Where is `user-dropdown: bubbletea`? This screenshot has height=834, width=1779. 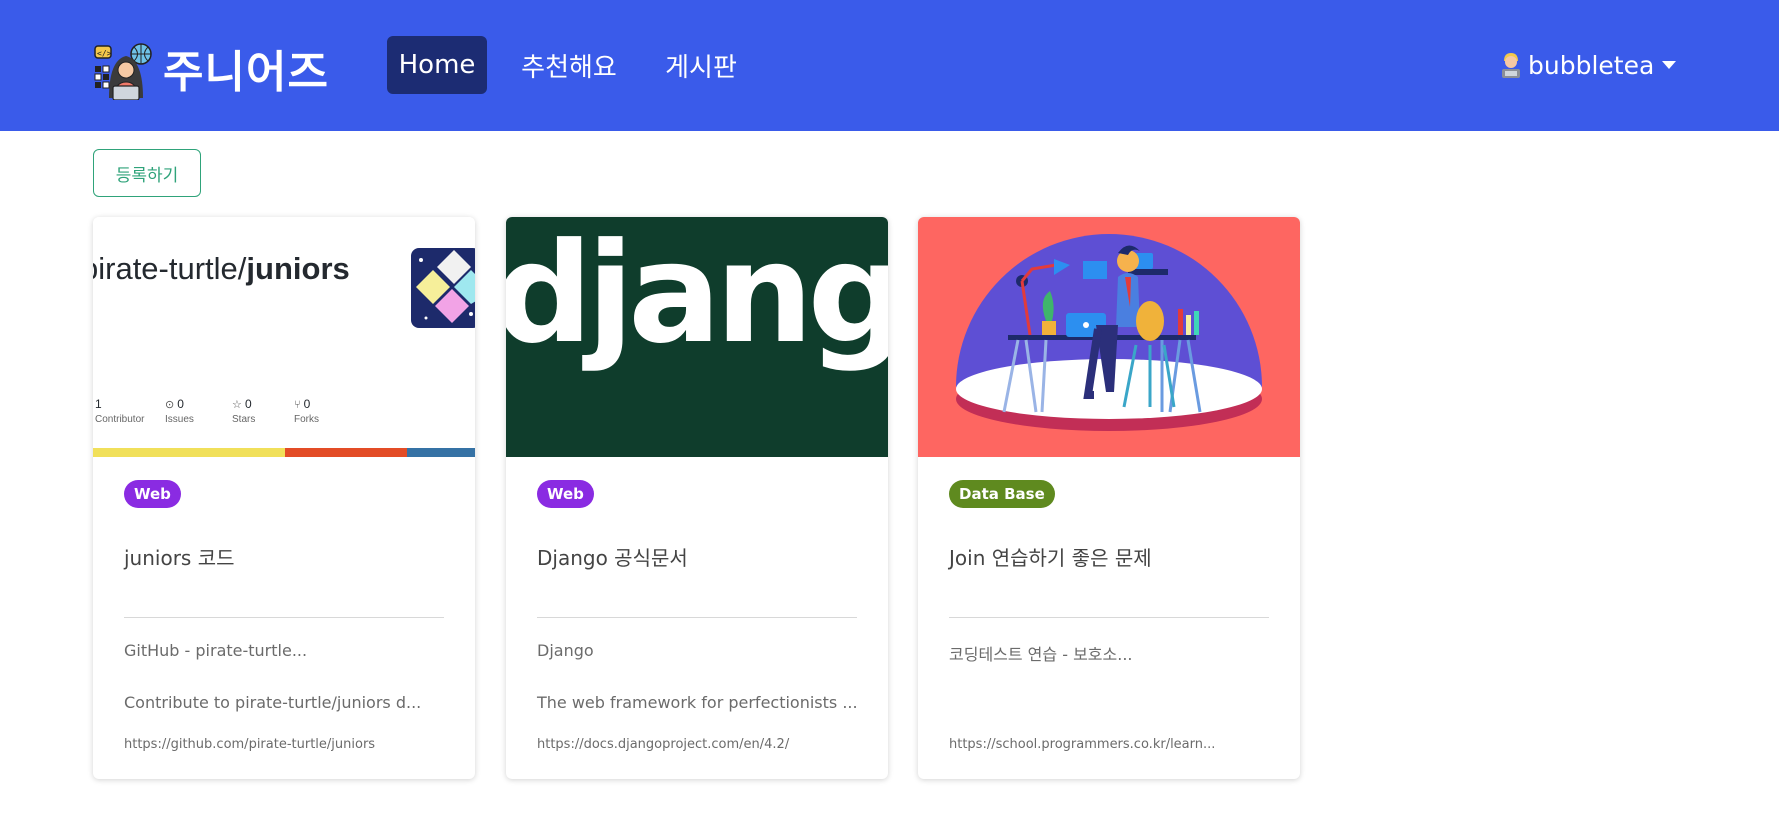 user-dropdown: bubbletea is located at coordinates (1587, 65).